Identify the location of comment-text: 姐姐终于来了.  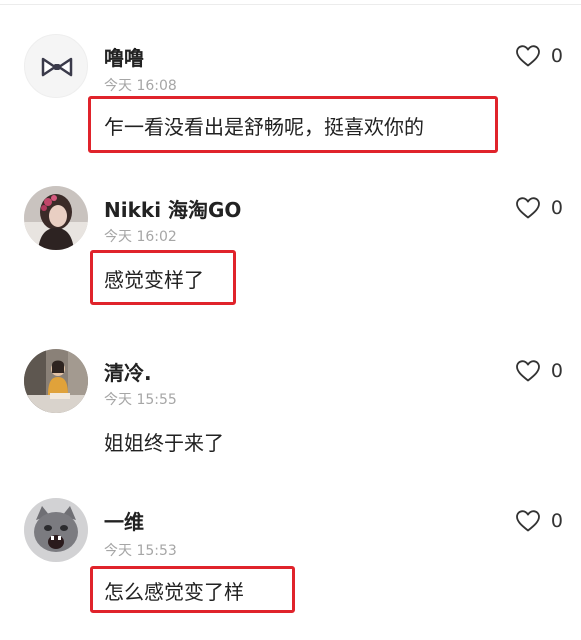
(164, 443).